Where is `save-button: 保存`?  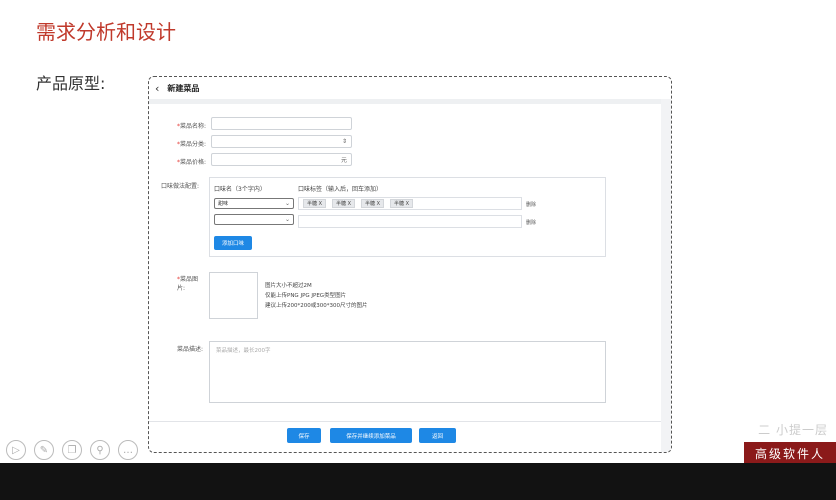 save-button: 保存 is located at coordinates (304, 435).